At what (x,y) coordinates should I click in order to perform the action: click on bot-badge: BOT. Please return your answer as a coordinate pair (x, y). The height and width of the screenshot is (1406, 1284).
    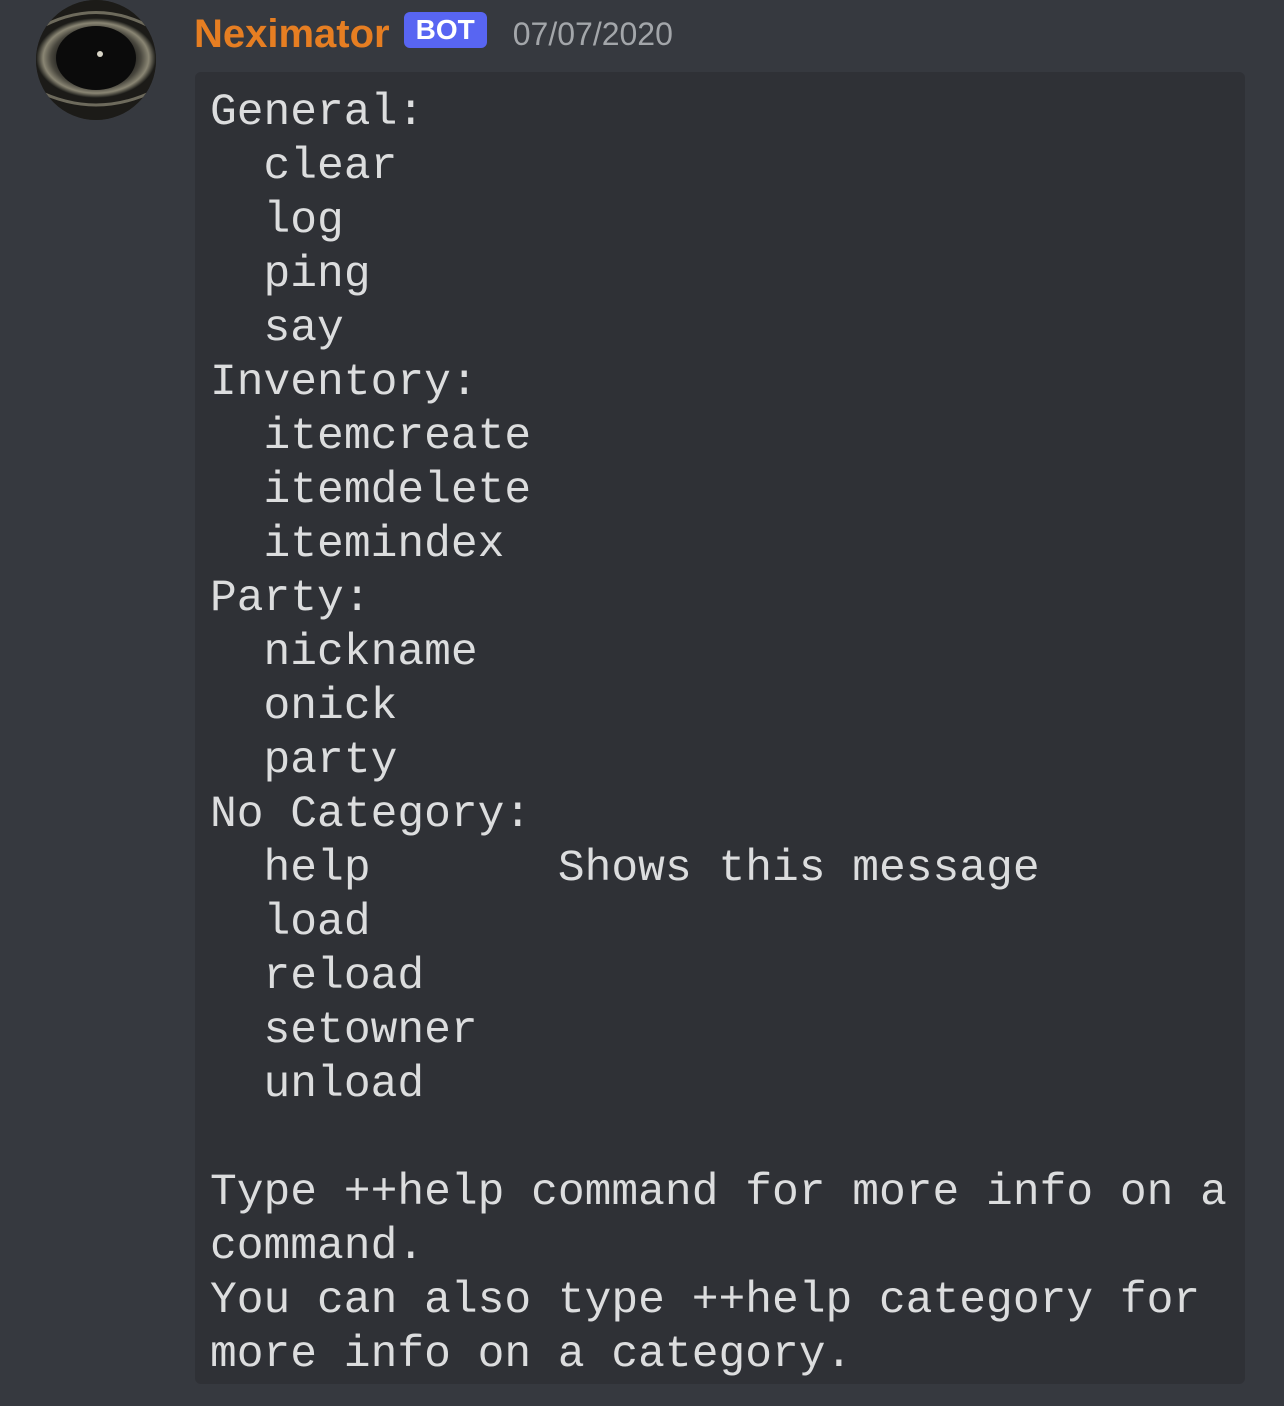
    Looking at the image, I should click on (445, 30).